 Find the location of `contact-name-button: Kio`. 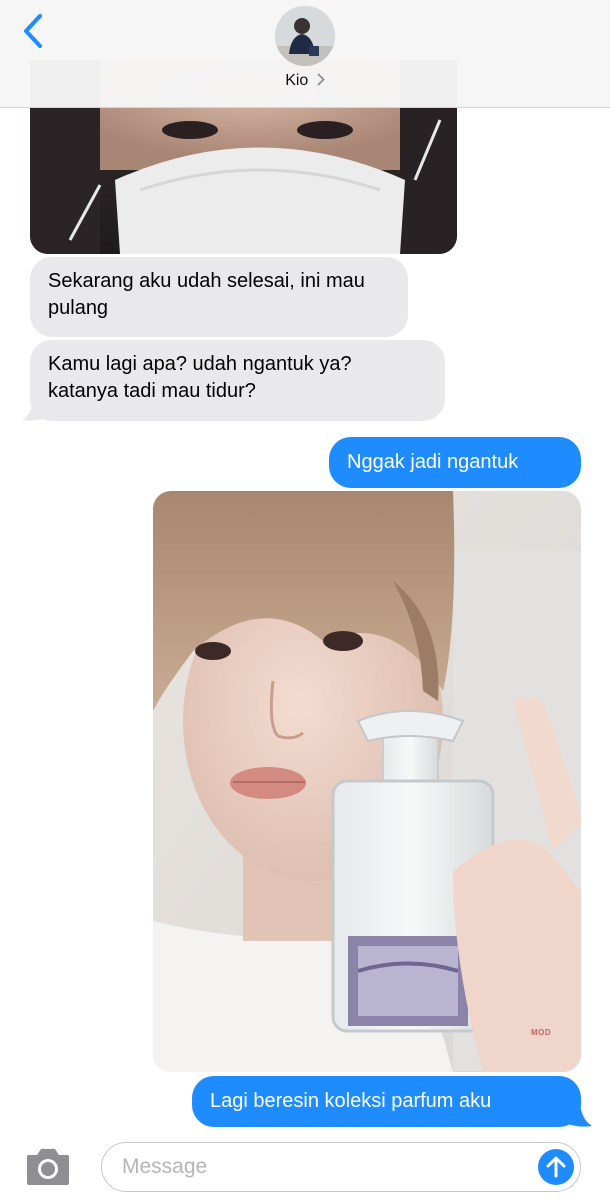

contact-name-button: Kio is located at coordinates (305, 81).